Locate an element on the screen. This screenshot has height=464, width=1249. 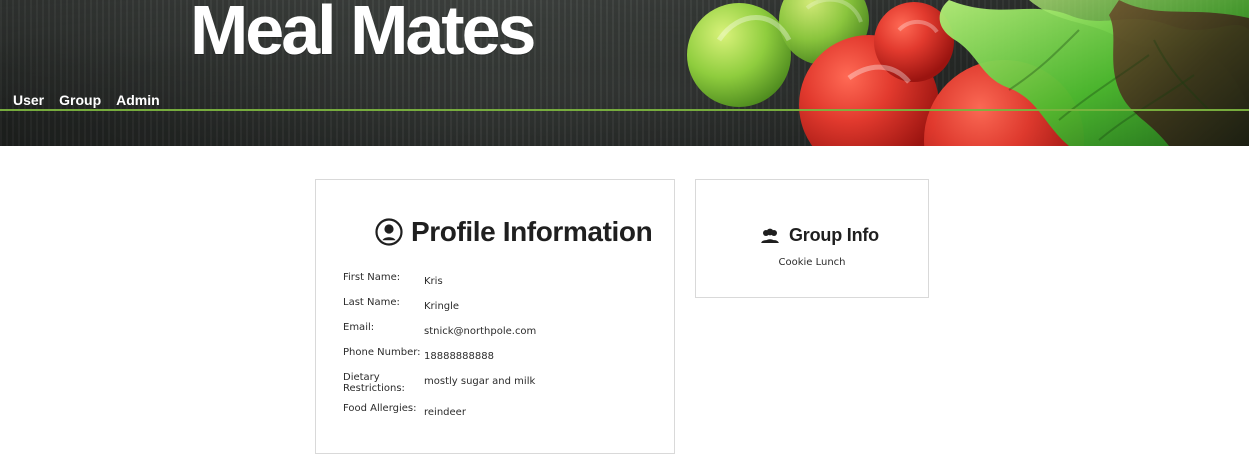
users-icon is located at coordinates (770, 236).